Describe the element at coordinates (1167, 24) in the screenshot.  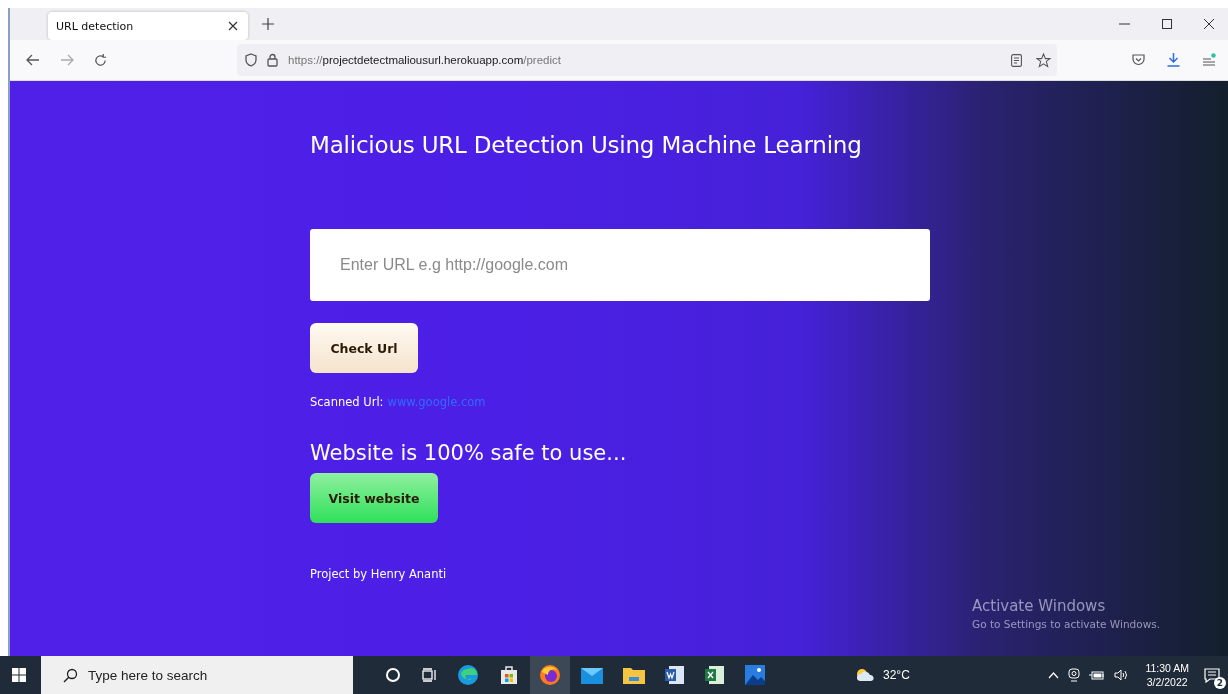
I see `maximize-icon` at that location.